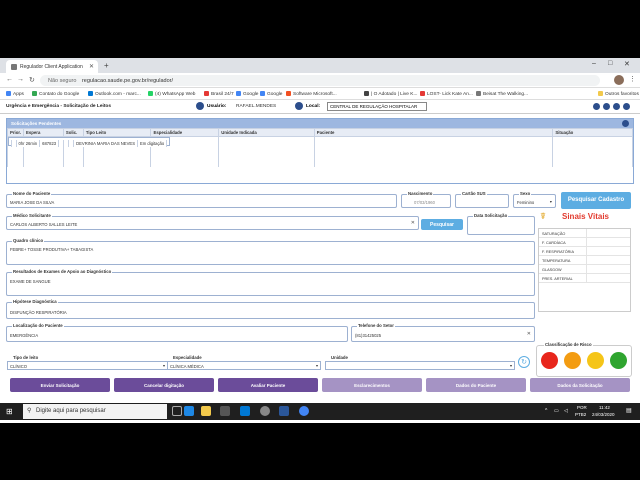  Describe the element at coordinates (584, 242) in the screenshot. I see `vital-sign-row: F. CARDÍACA` at that location.